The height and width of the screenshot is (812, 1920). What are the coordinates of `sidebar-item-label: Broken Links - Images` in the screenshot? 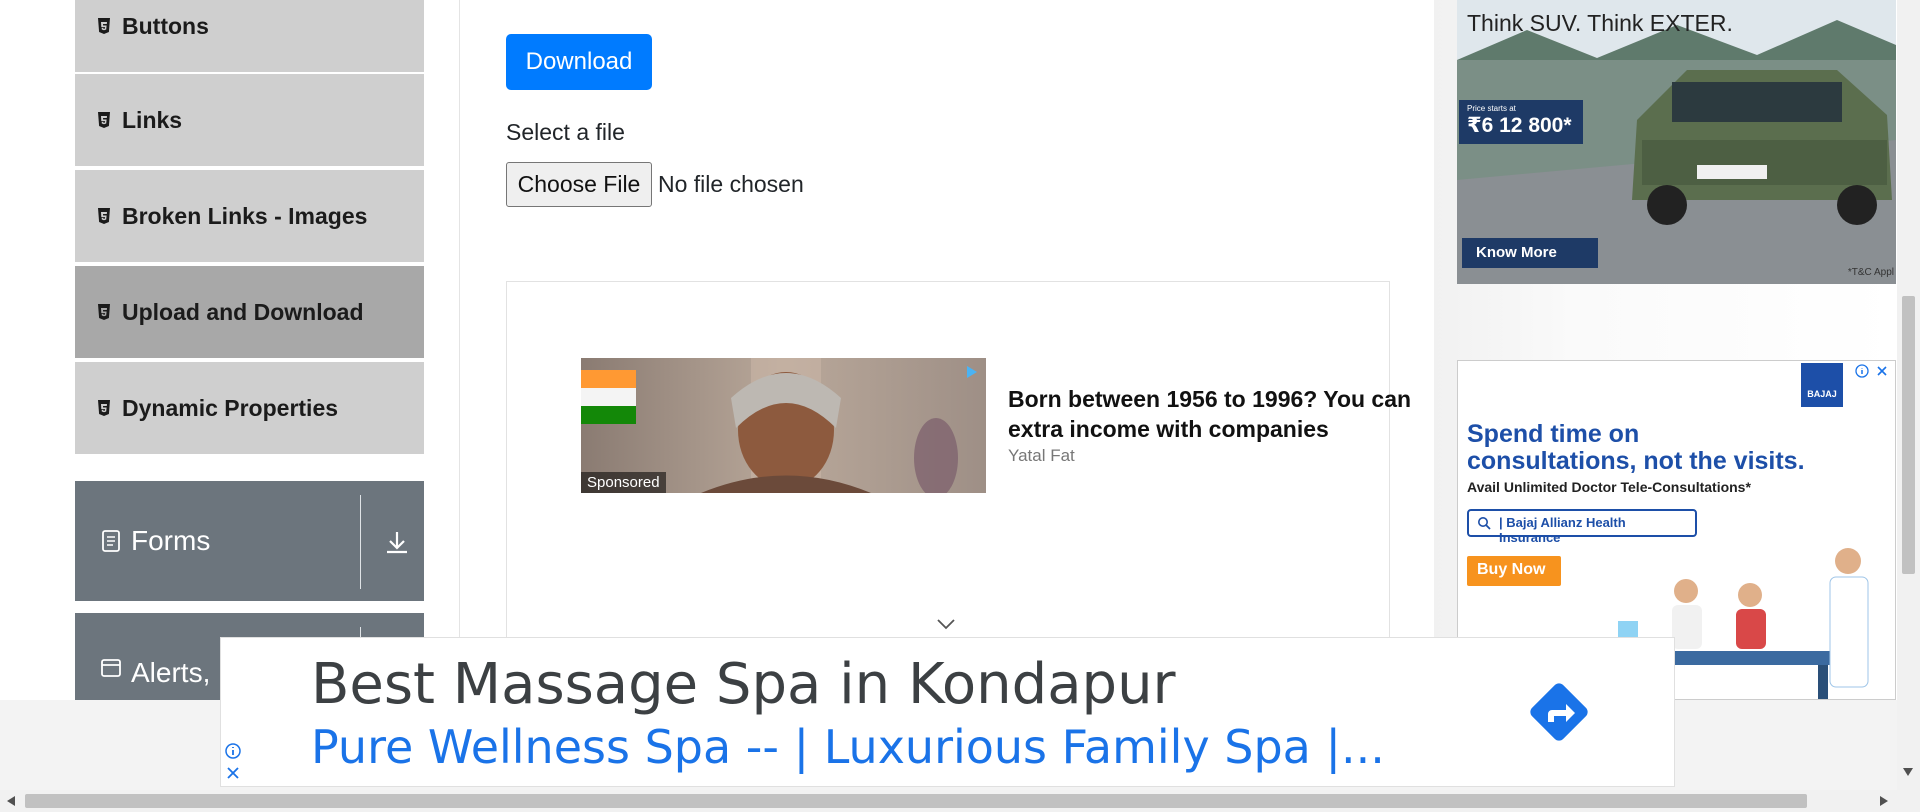 It's located at (245, 215).